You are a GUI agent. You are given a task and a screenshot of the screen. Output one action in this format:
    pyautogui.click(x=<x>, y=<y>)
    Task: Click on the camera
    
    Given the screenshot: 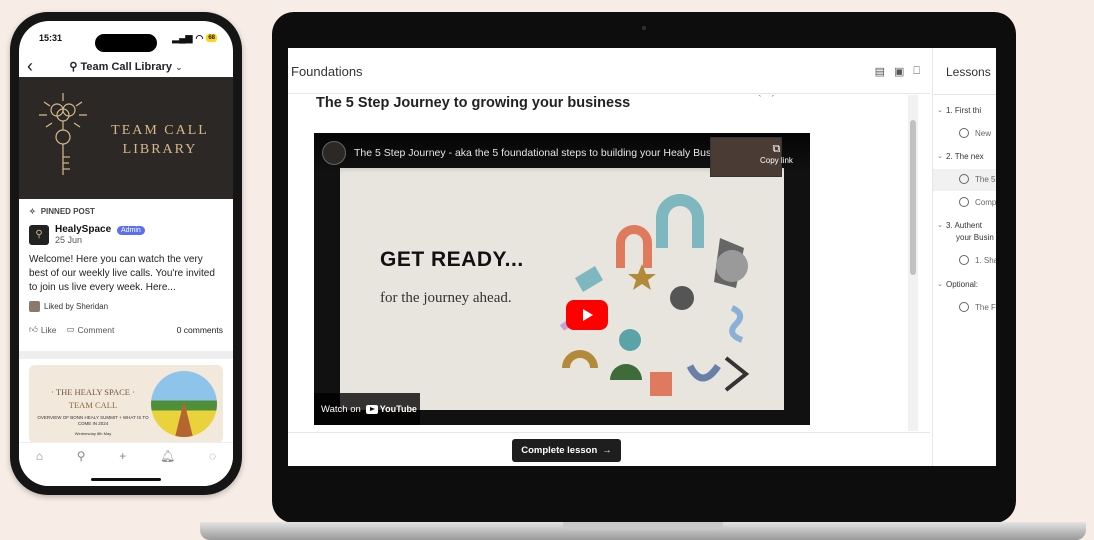 What is the action you would take?
    pyautogui.click(x=644, y=28)
    